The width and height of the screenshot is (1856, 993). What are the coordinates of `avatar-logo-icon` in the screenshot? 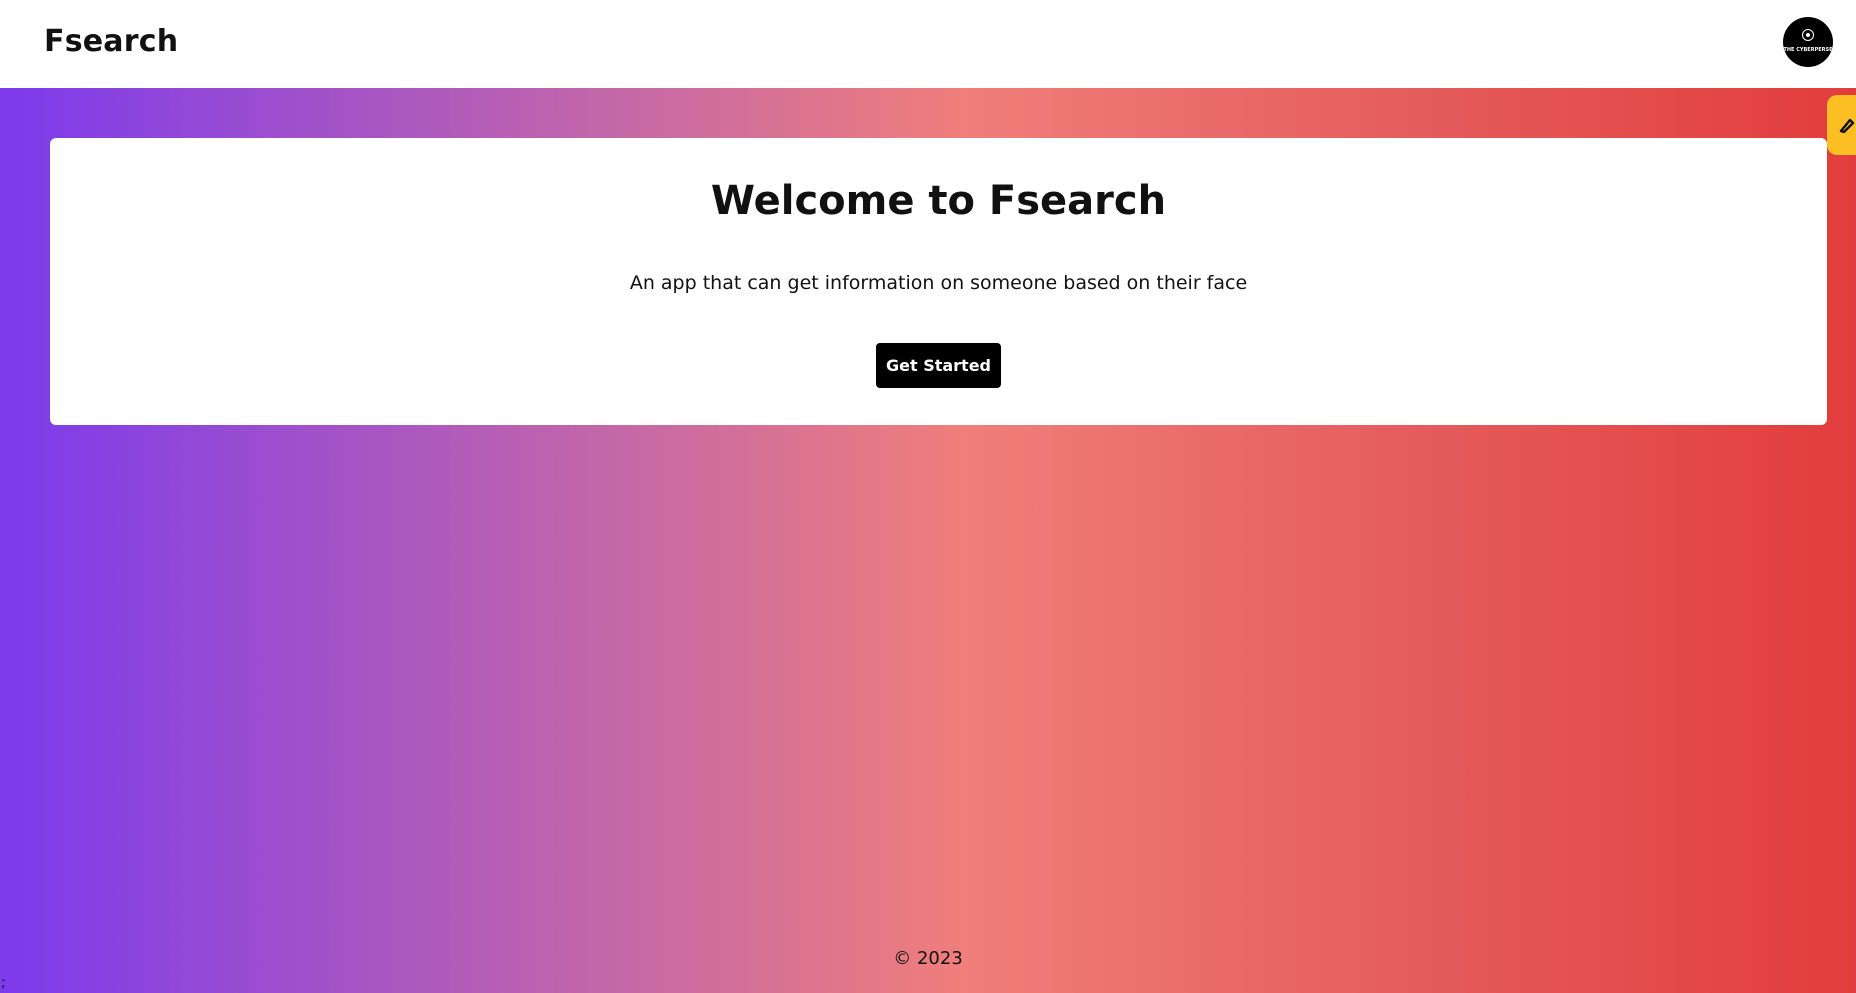 It's located at (1808, 35).